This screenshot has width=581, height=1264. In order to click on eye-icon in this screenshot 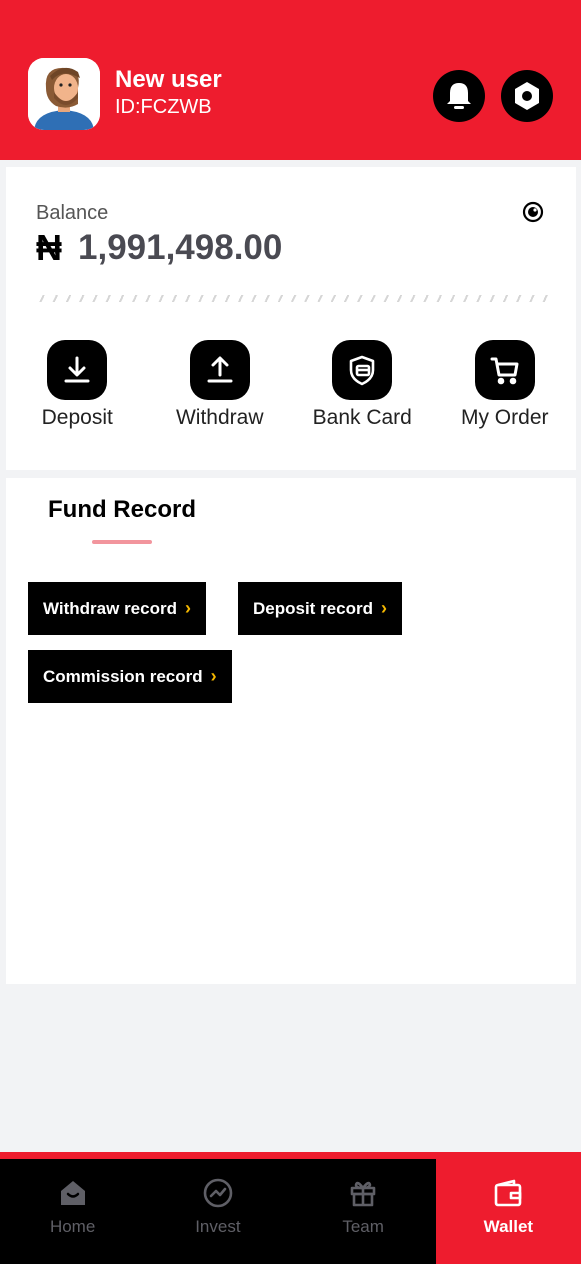, I will do `click(533, 212)`.